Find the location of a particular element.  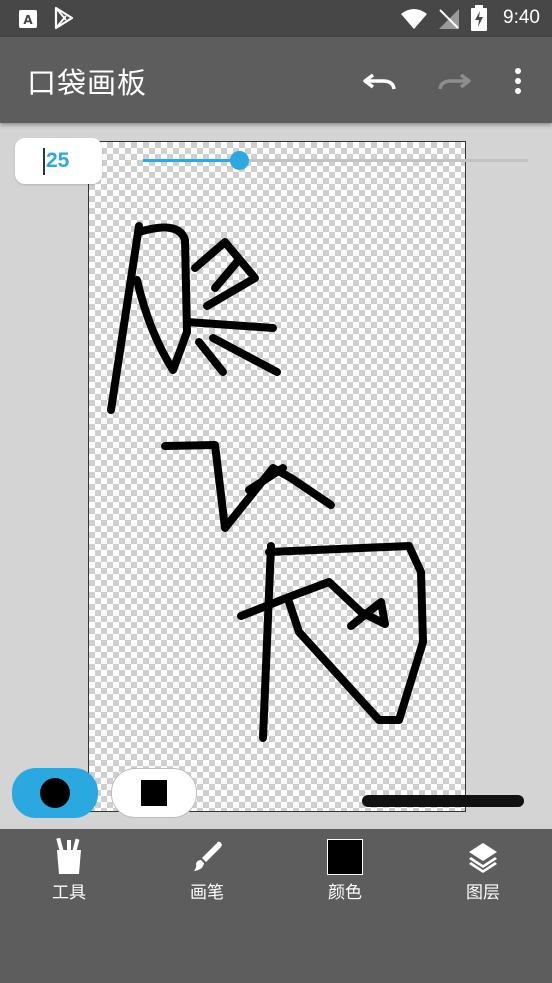

layers-tab-label: 图层 is located at coordinates (483, 893).